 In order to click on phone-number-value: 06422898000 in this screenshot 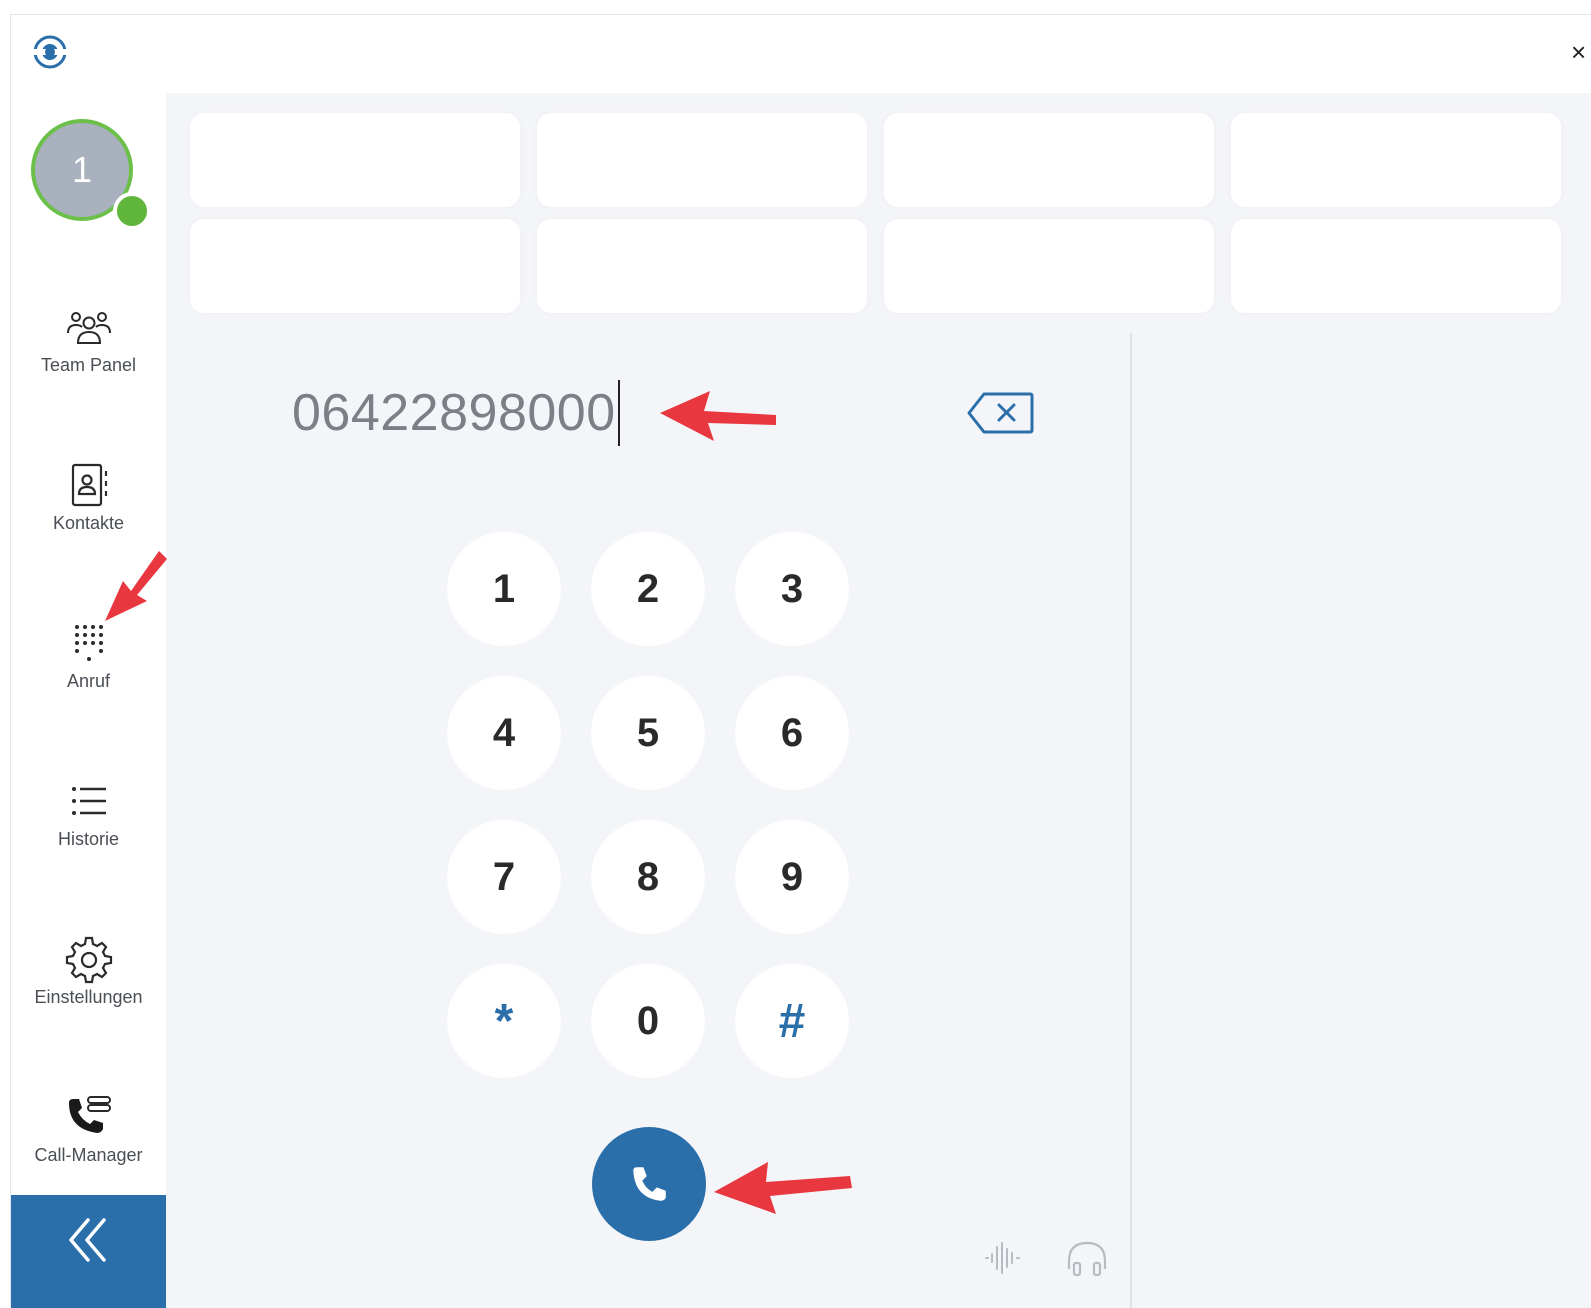, I will do `click(454, 413)`.